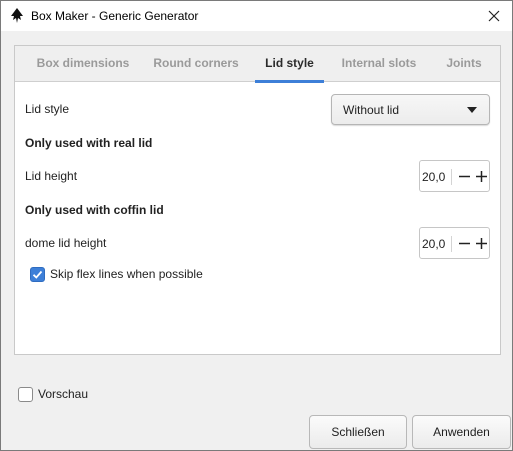 The image size is (513, 451). I want to click on tab-joints: Joints, so click(464, 64).